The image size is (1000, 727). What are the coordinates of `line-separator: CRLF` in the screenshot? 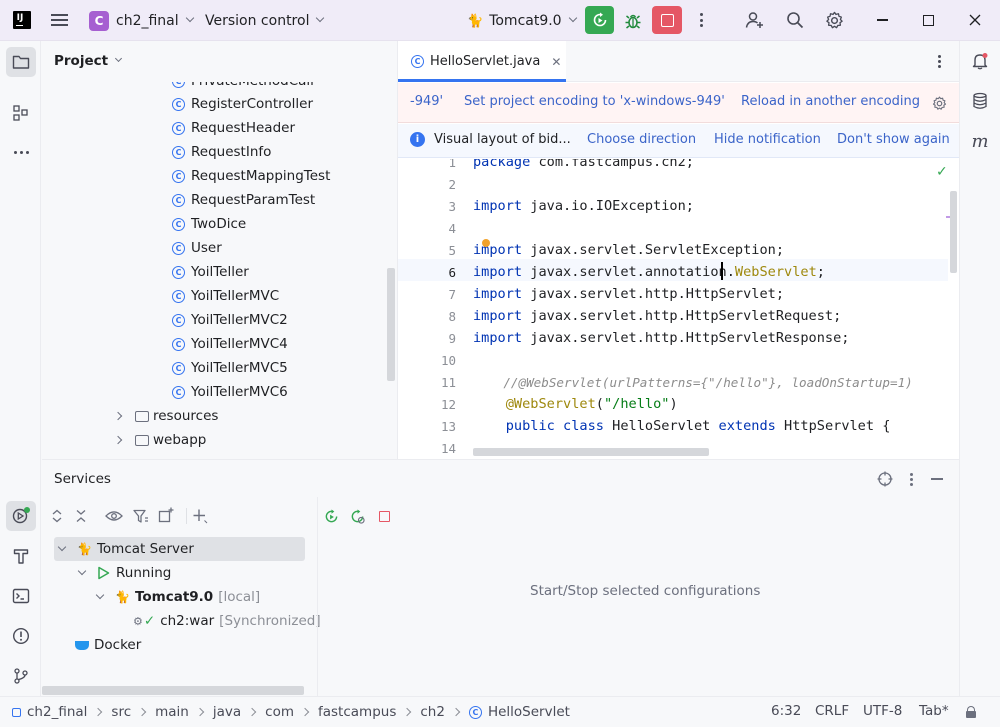 It's located at (832, 711).